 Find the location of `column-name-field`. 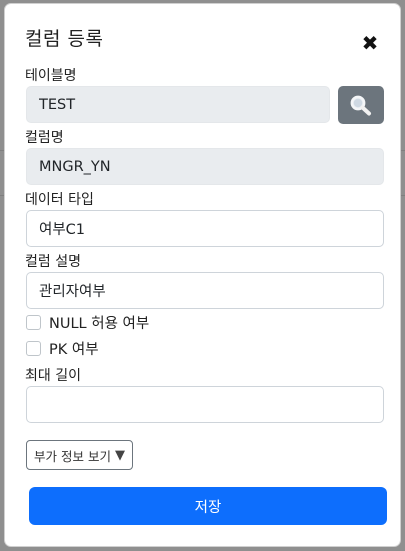

column-name-field is located at coordinates (205, 166).